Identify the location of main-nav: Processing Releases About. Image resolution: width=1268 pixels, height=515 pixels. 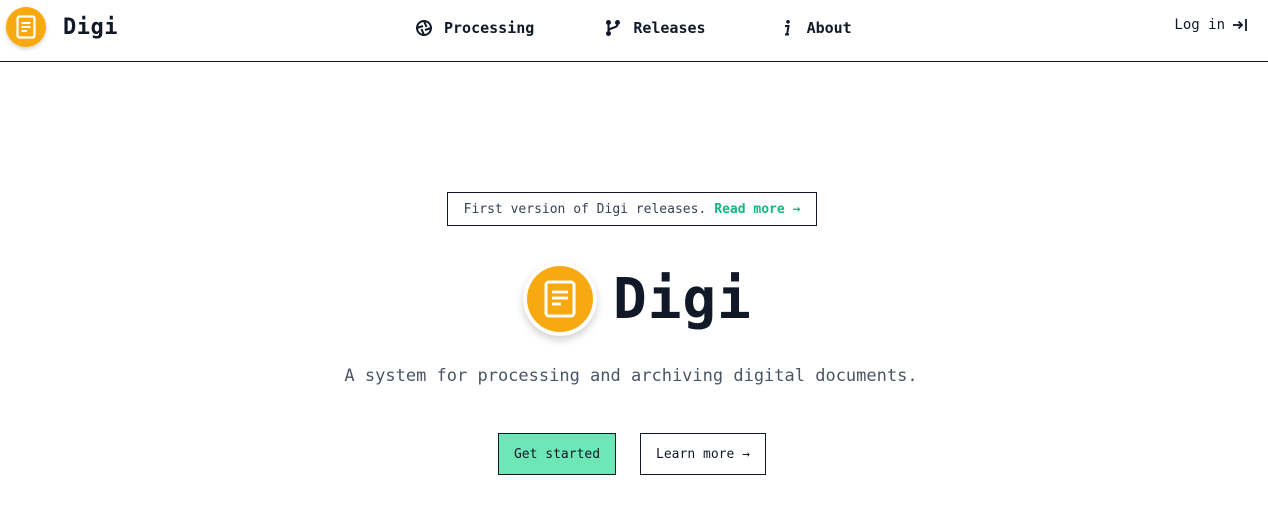
(633, 28).